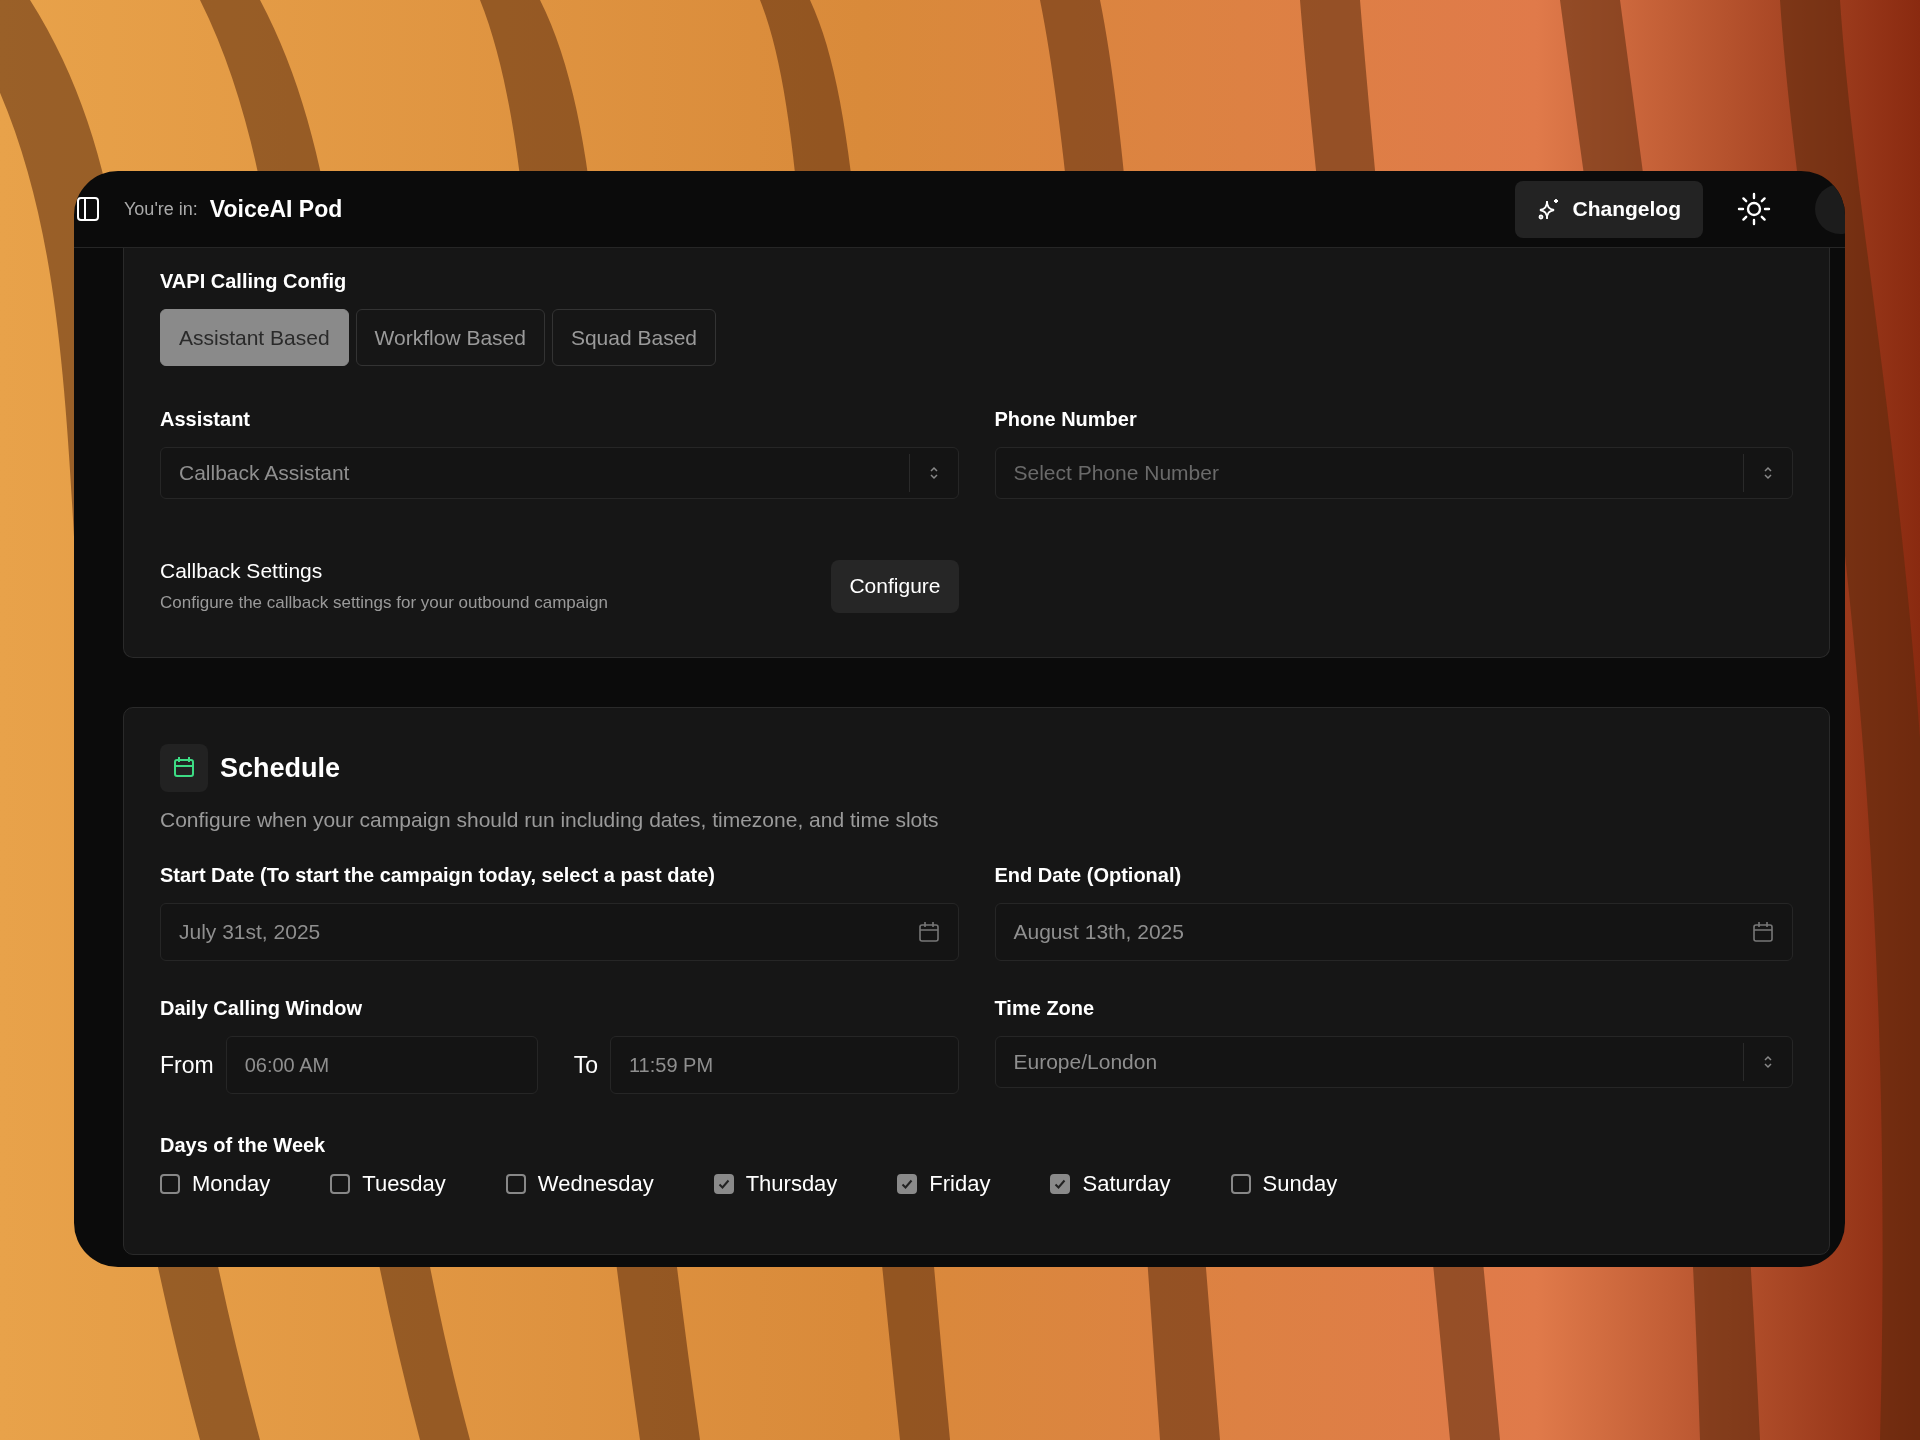 The image size is (1920, 1440). I want to click on section-title: VAPI Calling Config, so click(254, 281).